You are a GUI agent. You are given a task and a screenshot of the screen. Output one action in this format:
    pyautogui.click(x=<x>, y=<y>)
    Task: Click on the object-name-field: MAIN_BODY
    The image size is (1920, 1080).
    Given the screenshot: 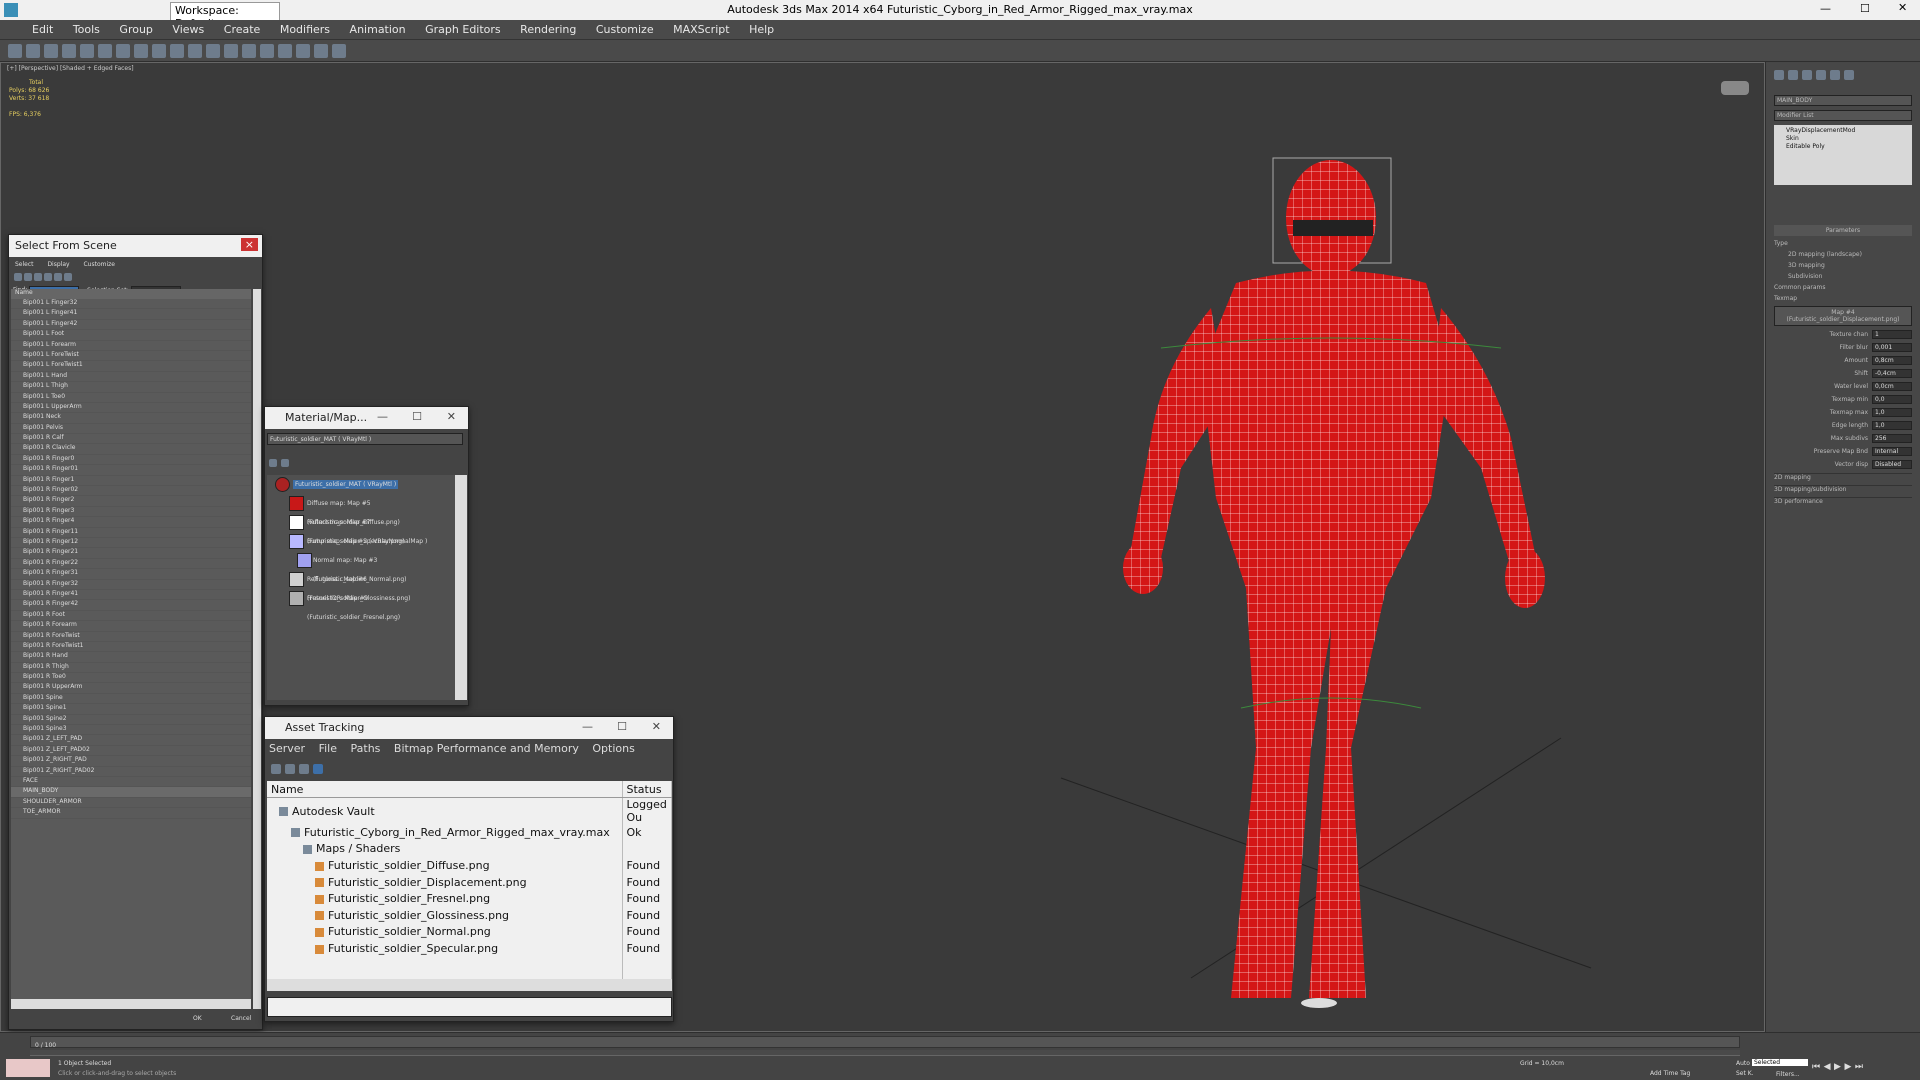 What is the action you would take?
    pyautogui.click(x=1843, y=100)
    